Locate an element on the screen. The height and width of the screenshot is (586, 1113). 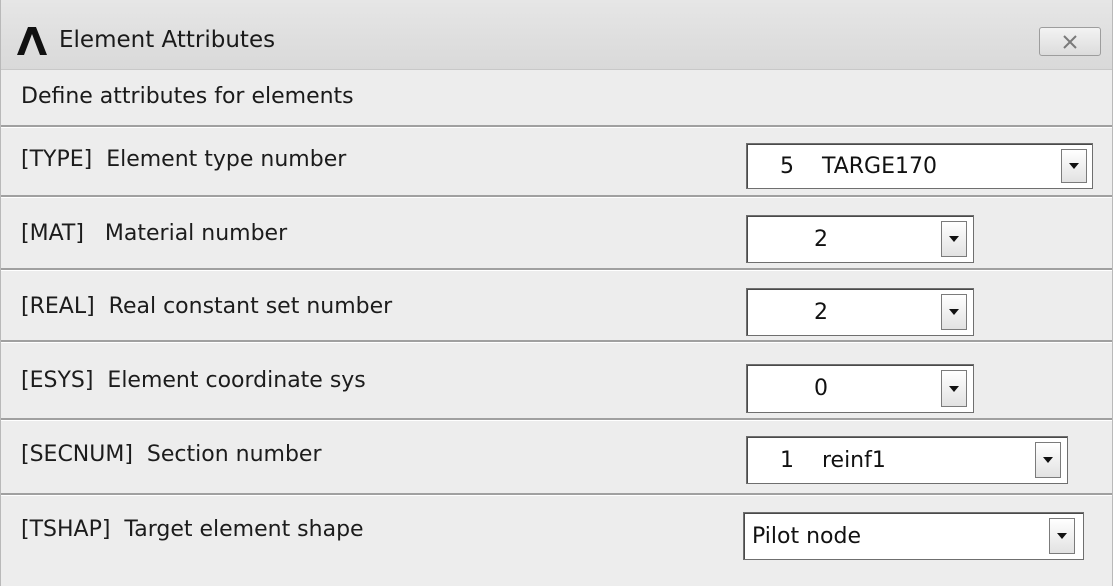
row-material: [MAT] Material number 2 is located at coordinates (556, 230).